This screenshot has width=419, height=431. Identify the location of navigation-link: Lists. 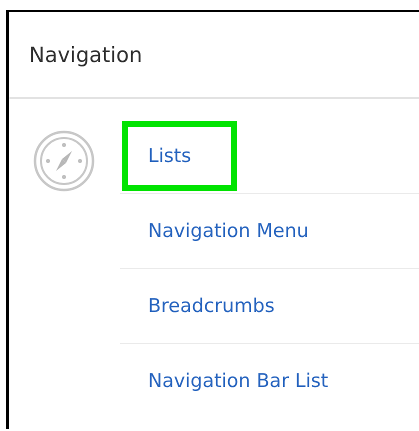
(180, 156).